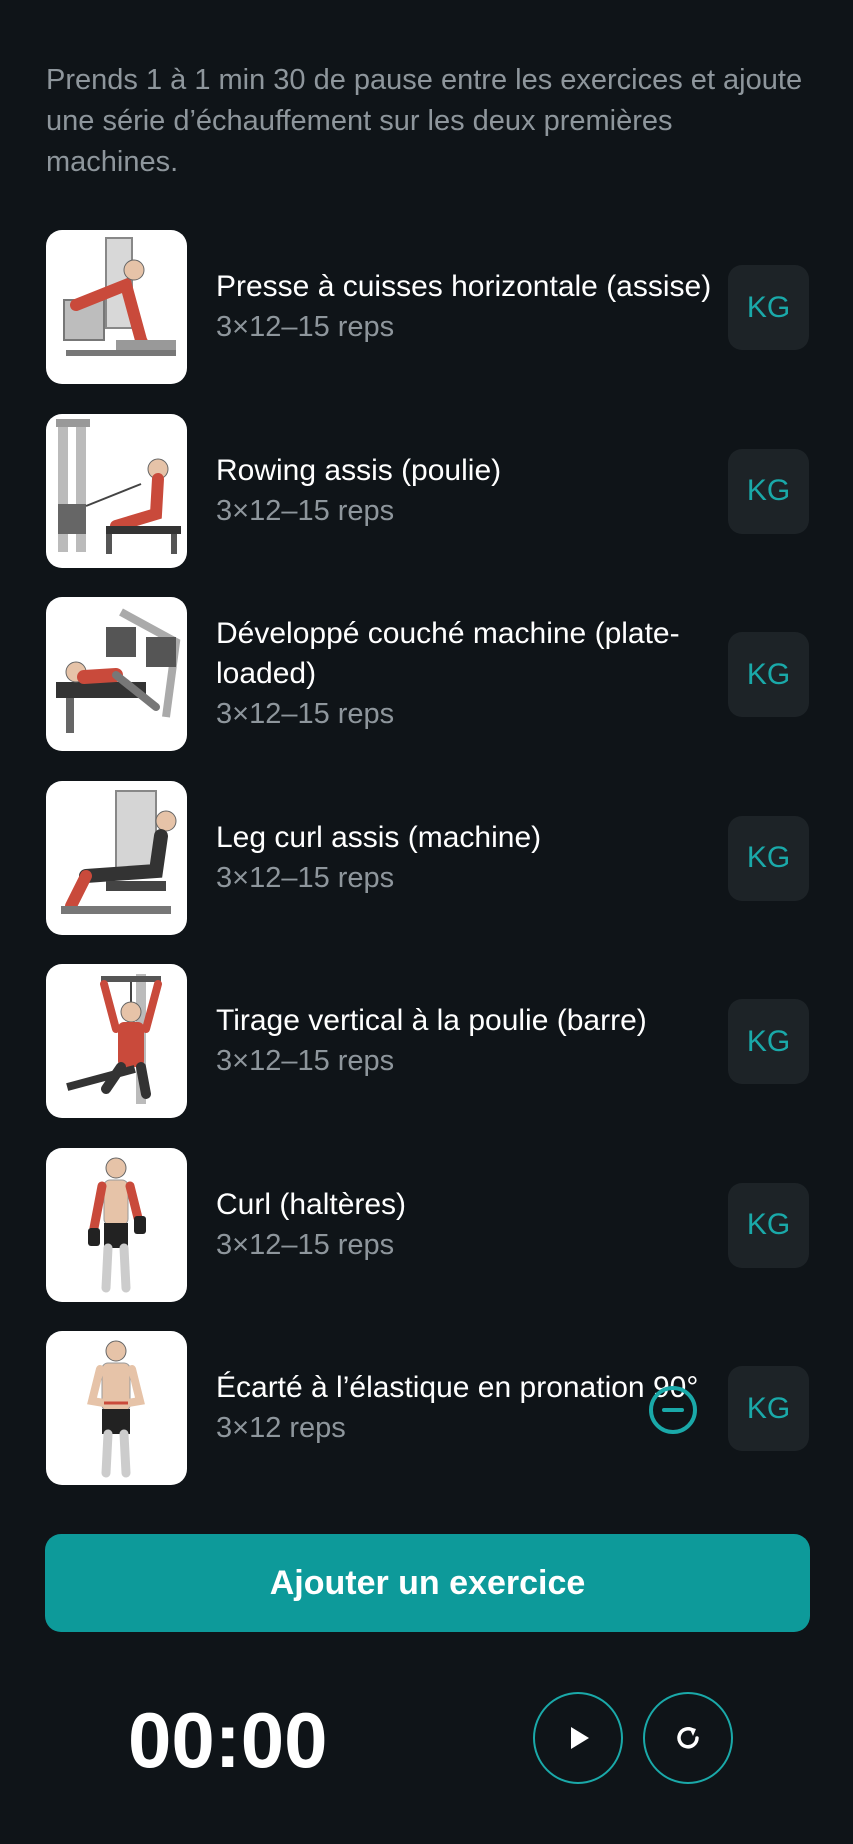 The width and height of the screenshot is (853, 1844). What do you see at coordinates (228, 1740) in the screenshot?
I see `timer-display: 00:00` at bounding box center [228, 1740].